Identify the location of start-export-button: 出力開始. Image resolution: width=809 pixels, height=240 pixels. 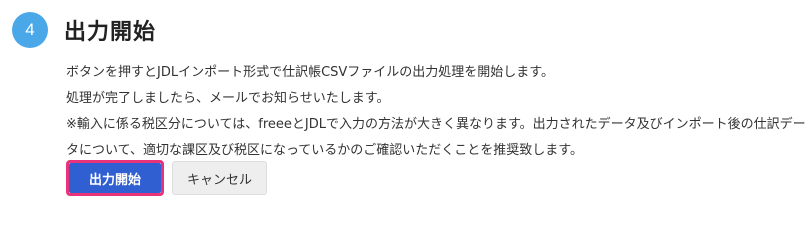
(115, 178).